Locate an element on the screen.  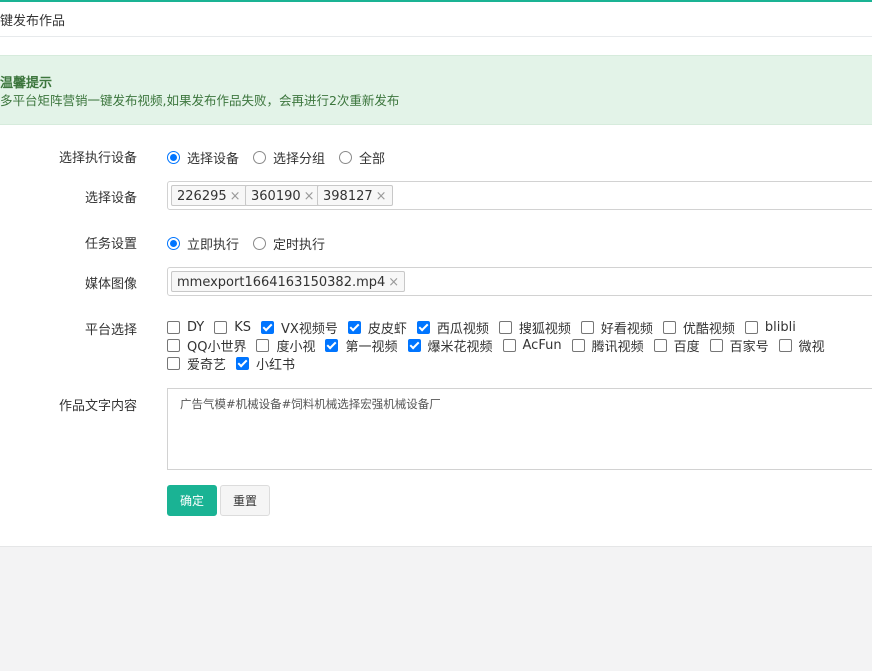
platform-label-text: blibli is located at coordinates (780, 327).